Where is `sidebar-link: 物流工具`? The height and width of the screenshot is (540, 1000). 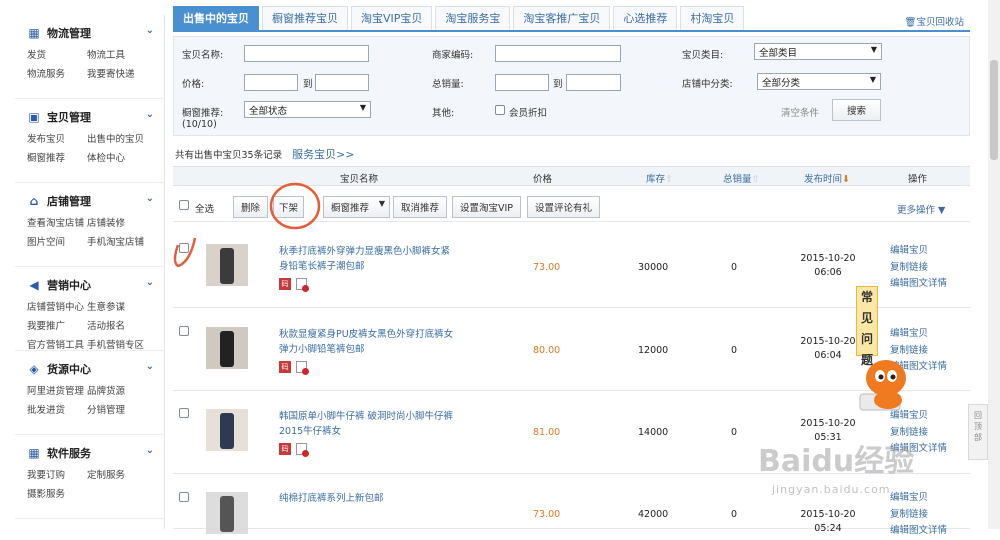
sidebar-link: 物流工具 is located at coordinates (123, 54).